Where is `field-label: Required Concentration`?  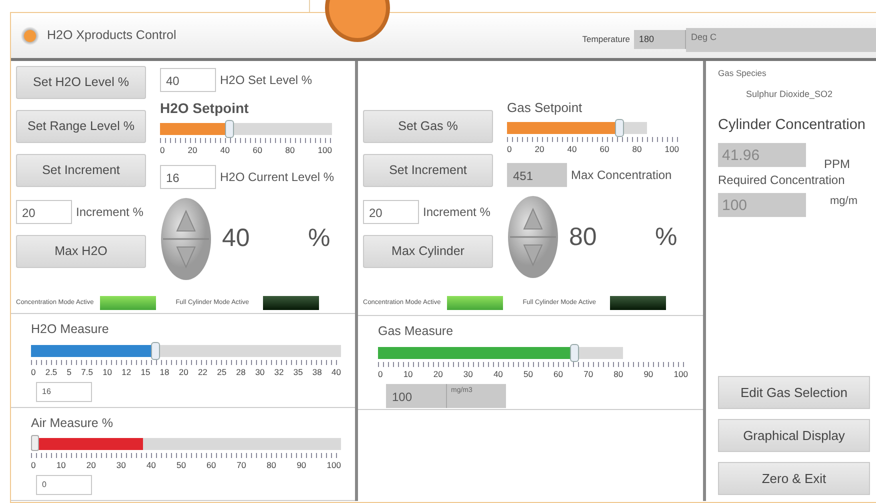
field-label: Required Concentration is located at coordinates (782, 180).